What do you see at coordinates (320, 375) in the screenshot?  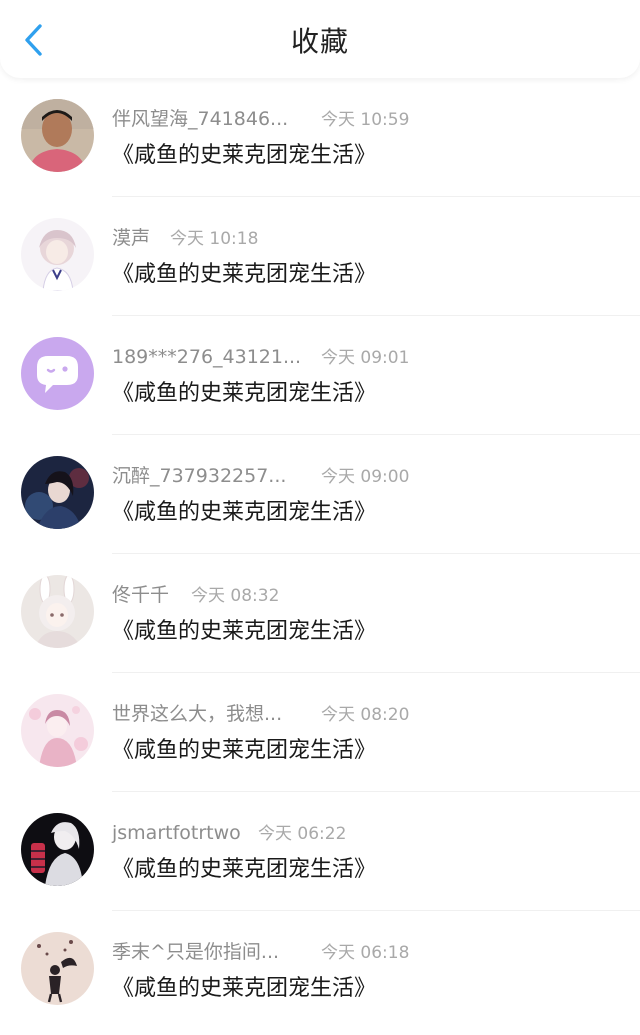 I see `list-item: 189***276_43121... 今天 09:01 《咸鱼的史莱克团宠生活》` at bounding box center [320, 375].